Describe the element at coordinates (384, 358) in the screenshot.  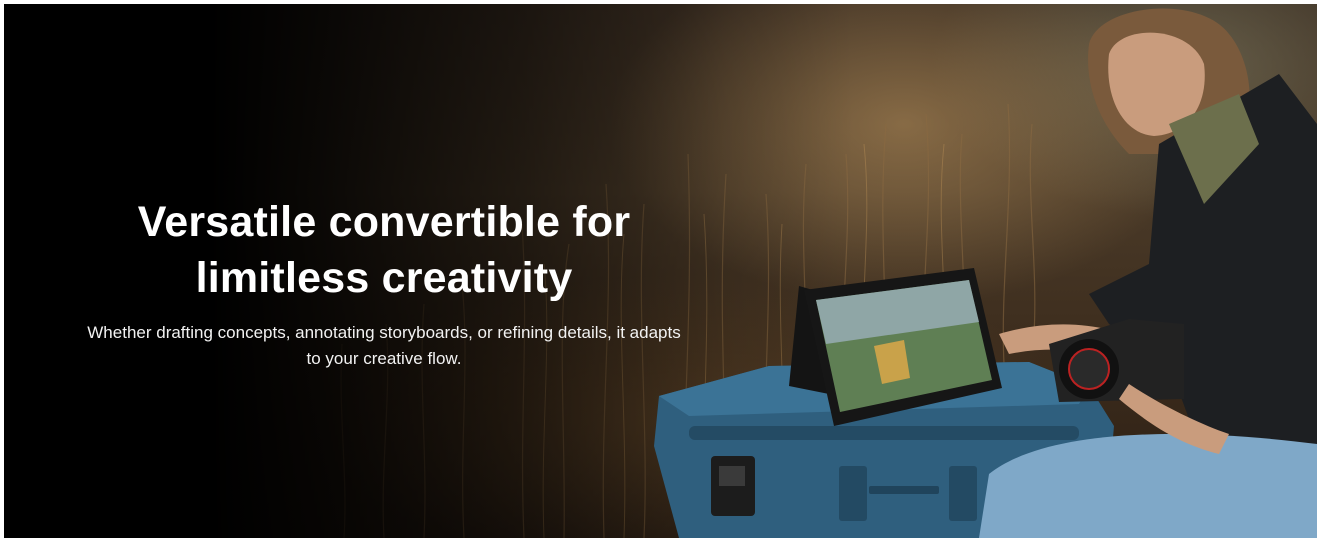
I see `hero-subcopy-line-2: to your creative flow.` at that location.